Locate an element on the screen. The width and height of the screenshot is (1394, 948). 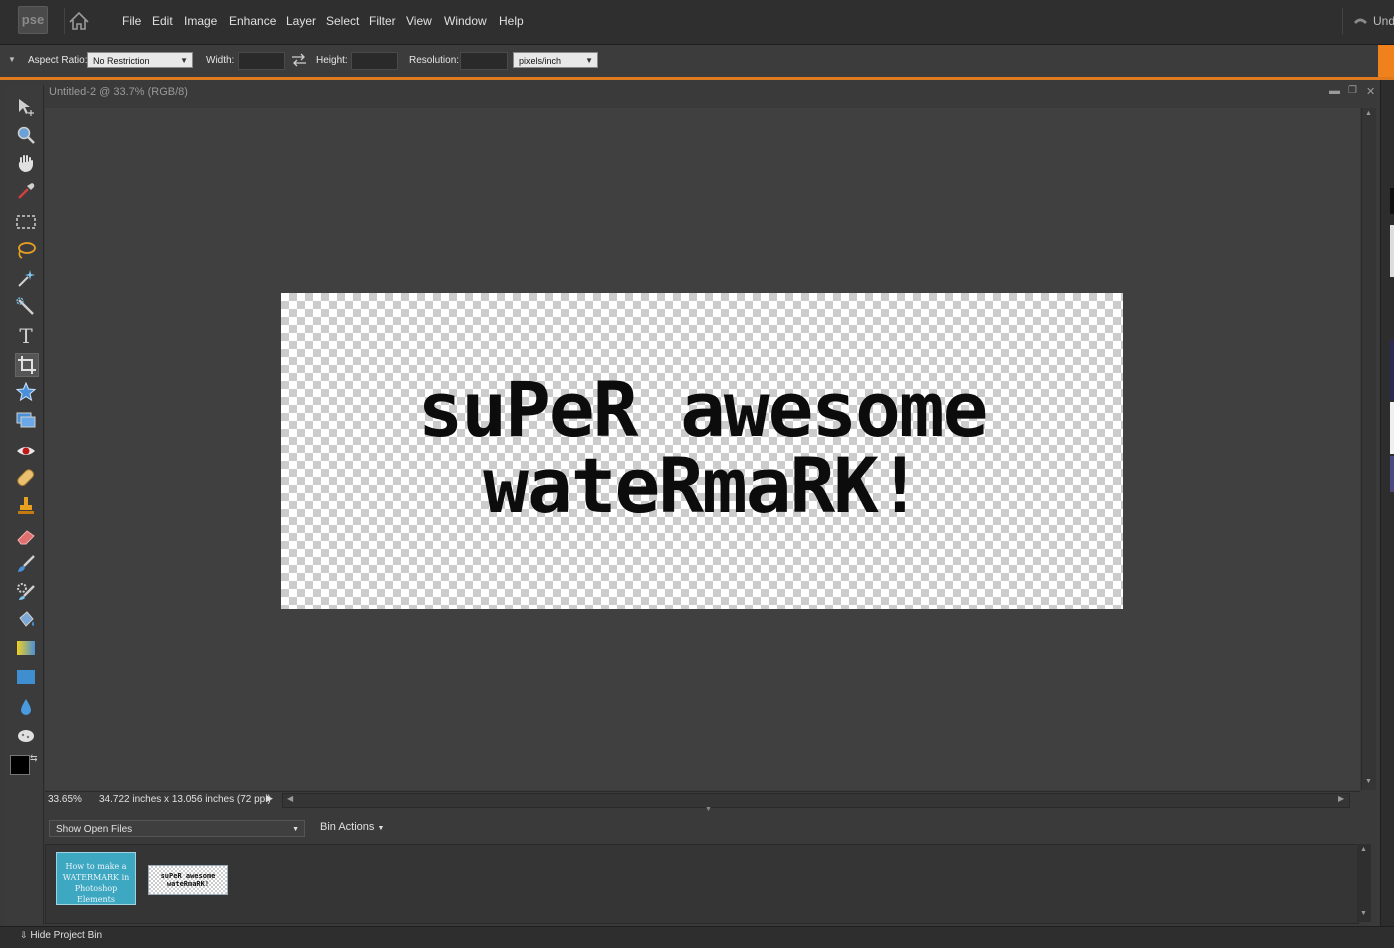
red-eye-icon is located at coordinates (26, 451).